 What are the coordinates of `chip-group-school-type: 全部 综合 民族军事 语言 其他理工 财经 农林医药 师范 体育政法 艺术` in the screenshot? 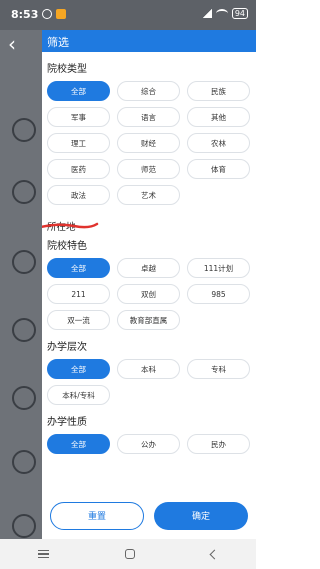 It's located at (149, 143).